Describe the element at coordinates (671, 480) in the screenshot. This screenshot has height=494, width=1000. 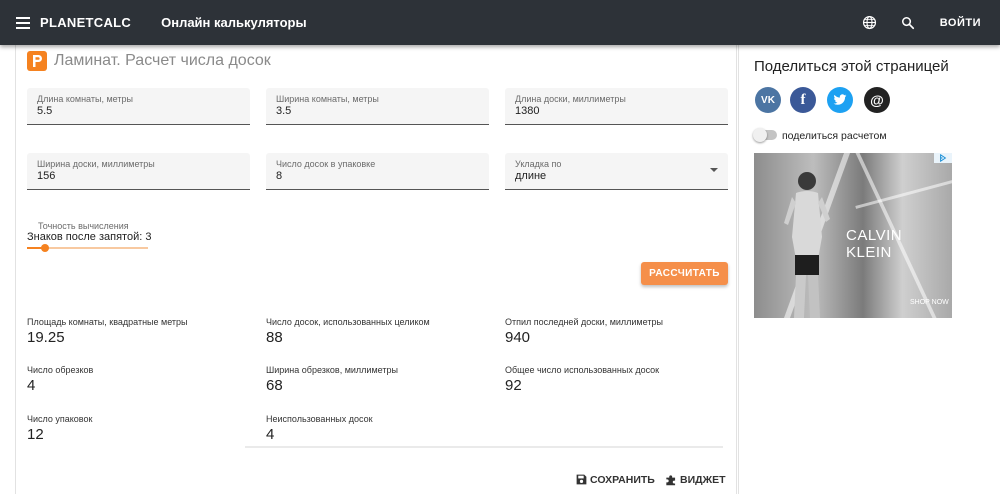
I see `puzzle-icon` at that location.